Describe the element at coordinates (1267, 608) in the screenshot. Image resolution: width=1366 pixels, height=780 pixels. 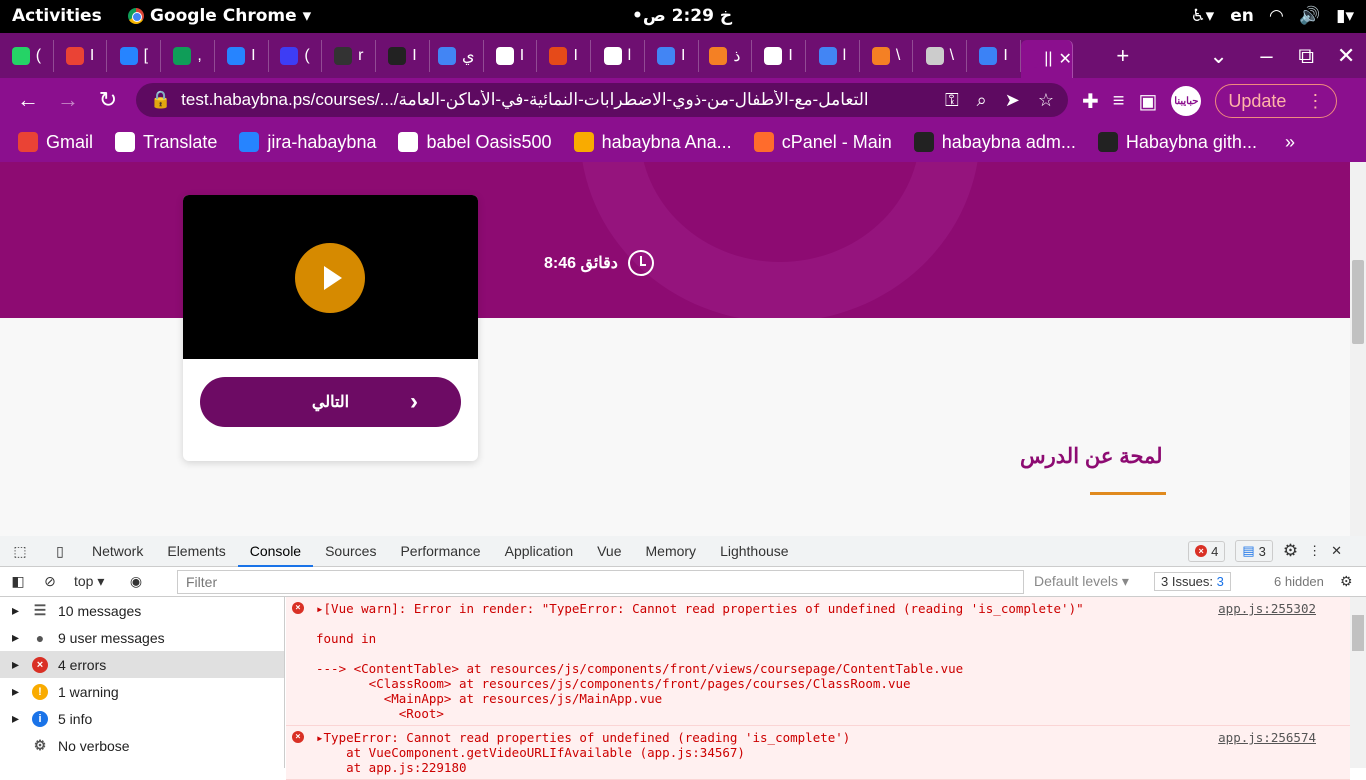
I see `source-link: app.js:255302` at that location.